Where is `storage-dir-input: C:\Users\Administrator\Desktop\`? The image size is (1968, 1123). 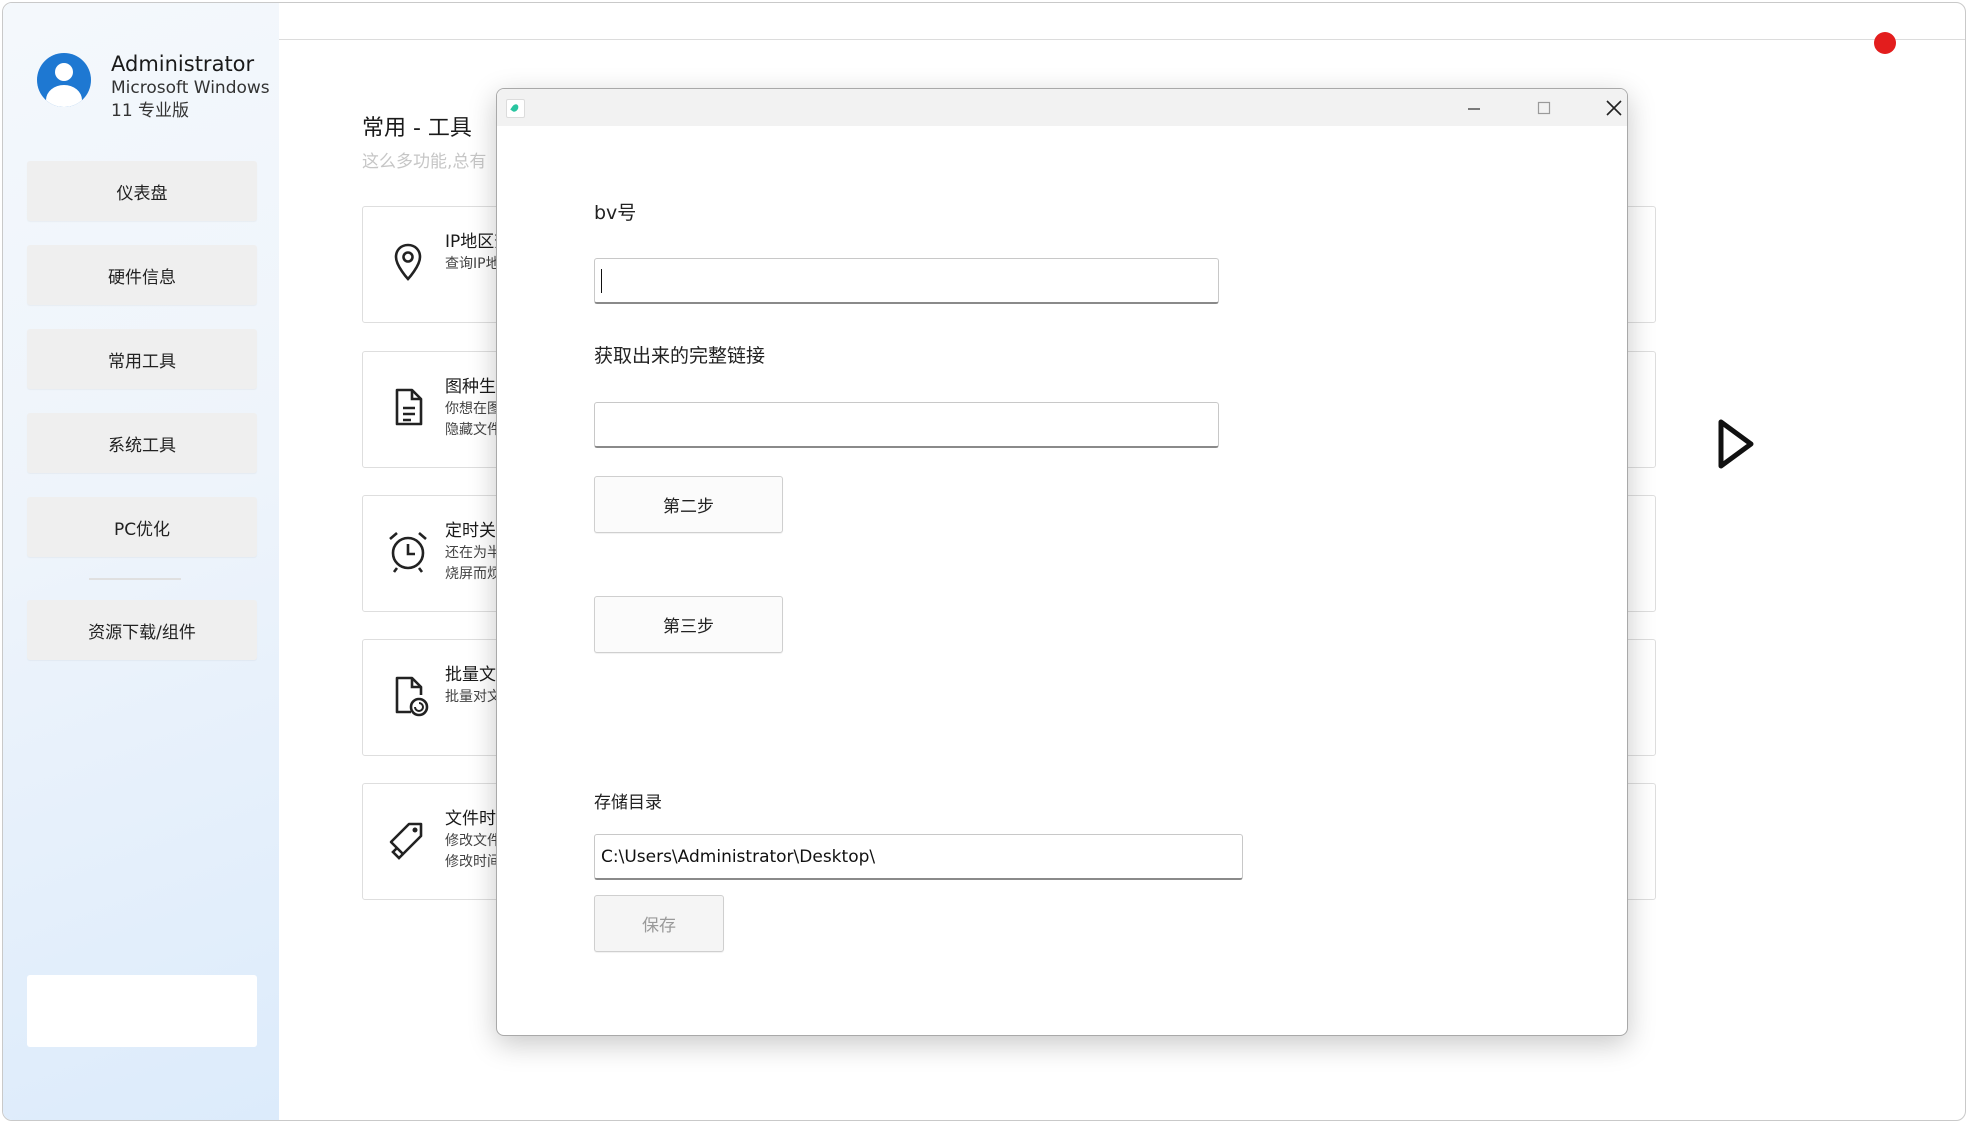
storage-dir-input: C:\Users\Administrator\Desktop\ is located at coordinates (918, 857).